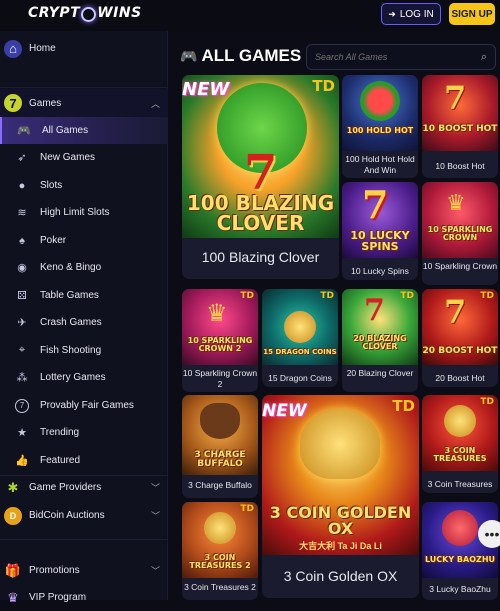 The height and width of the screenshot is (611, 500). I want to click on game-title: 10 Sparkling Crown 2, so click(220, 378).